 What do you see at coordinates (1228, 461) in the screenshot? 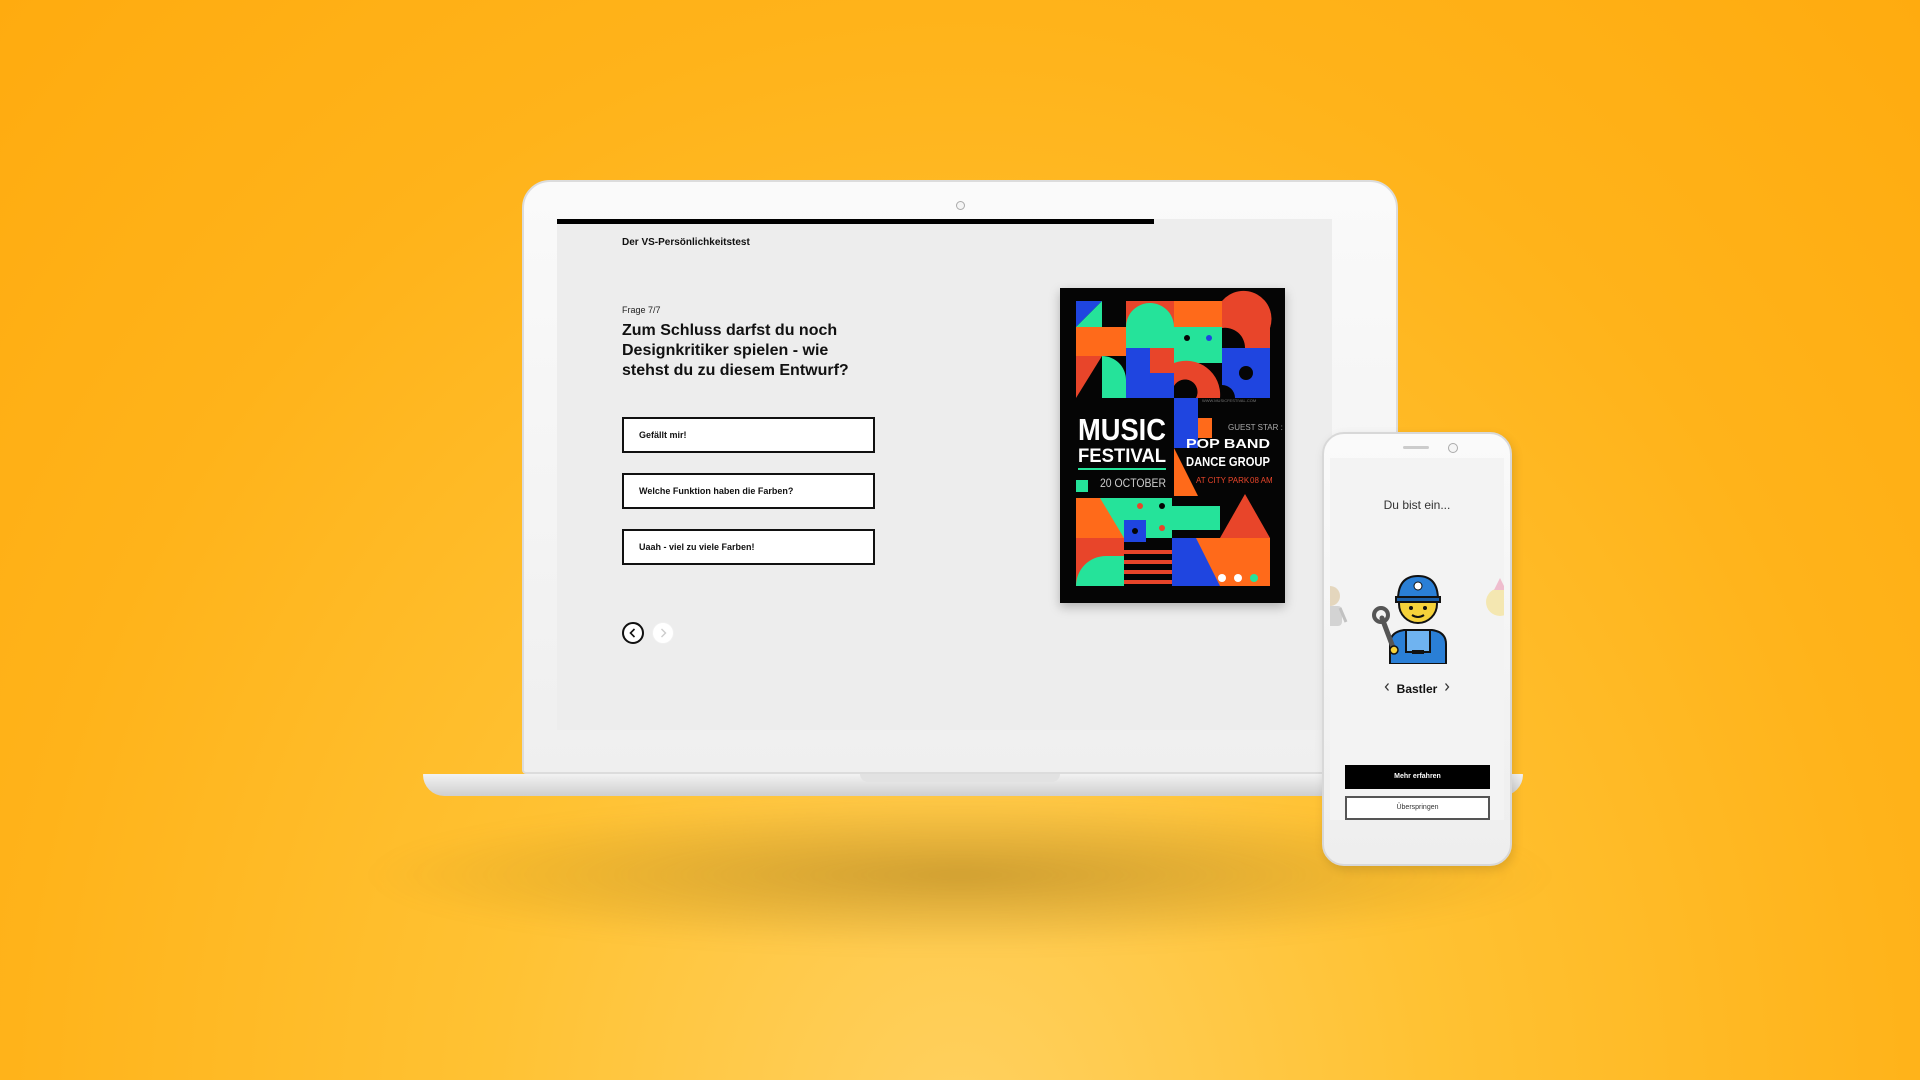
I see `poster-guest-2: DANCE GROUP` at bounding box center [1228, 461].